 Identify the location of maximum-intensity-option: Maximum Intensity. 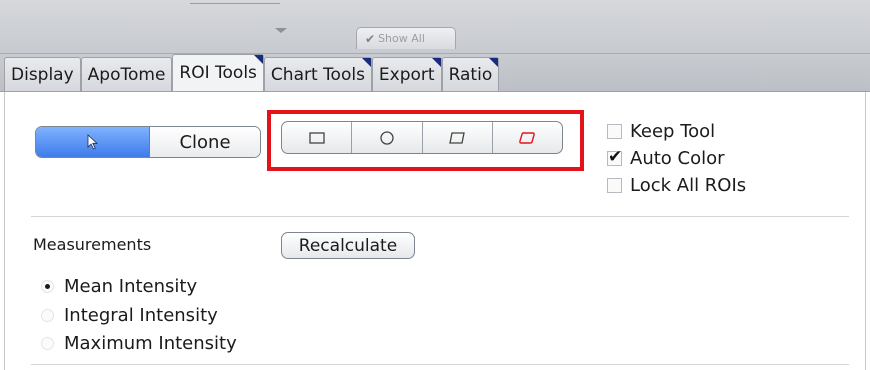
(139, 343).